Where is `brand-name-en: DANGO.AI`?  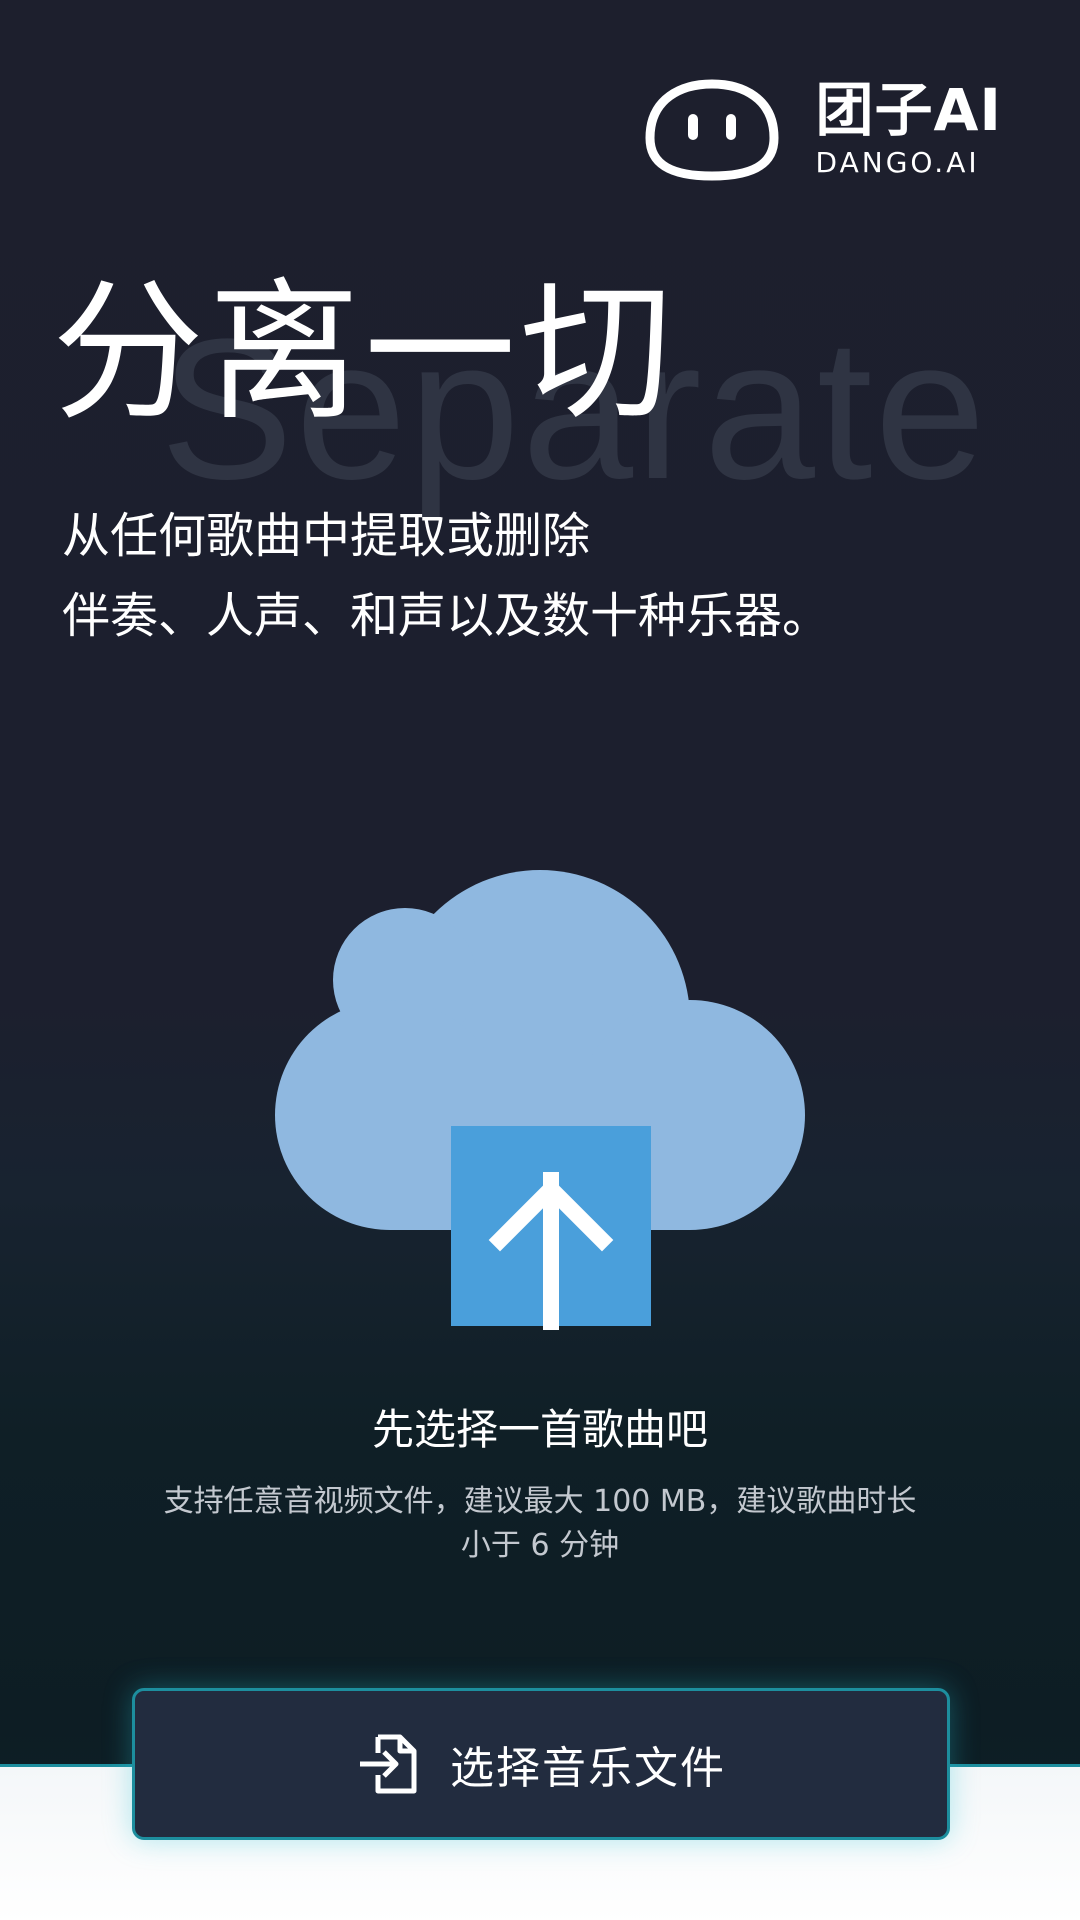
brand-name-en: DANGO.AI is located at coordinates (897, 162).